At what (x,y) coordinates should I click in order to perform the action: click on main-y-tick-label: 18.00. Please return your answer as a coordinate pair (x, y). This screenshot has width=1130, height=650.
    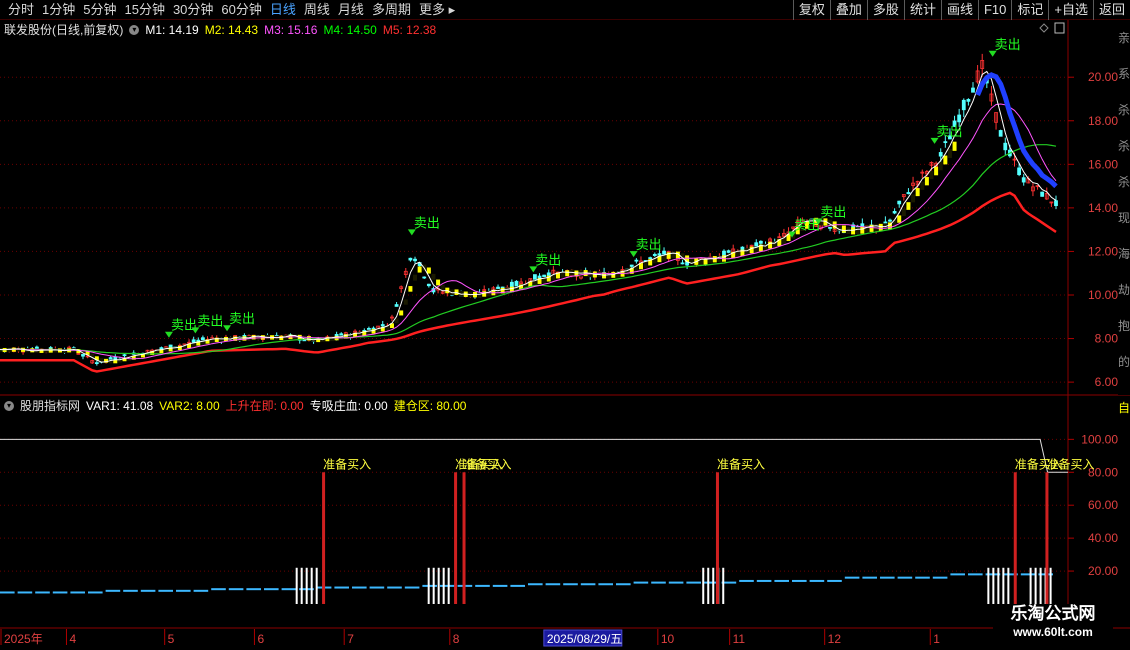
    Looking at the image, I should click on (1103, 121).